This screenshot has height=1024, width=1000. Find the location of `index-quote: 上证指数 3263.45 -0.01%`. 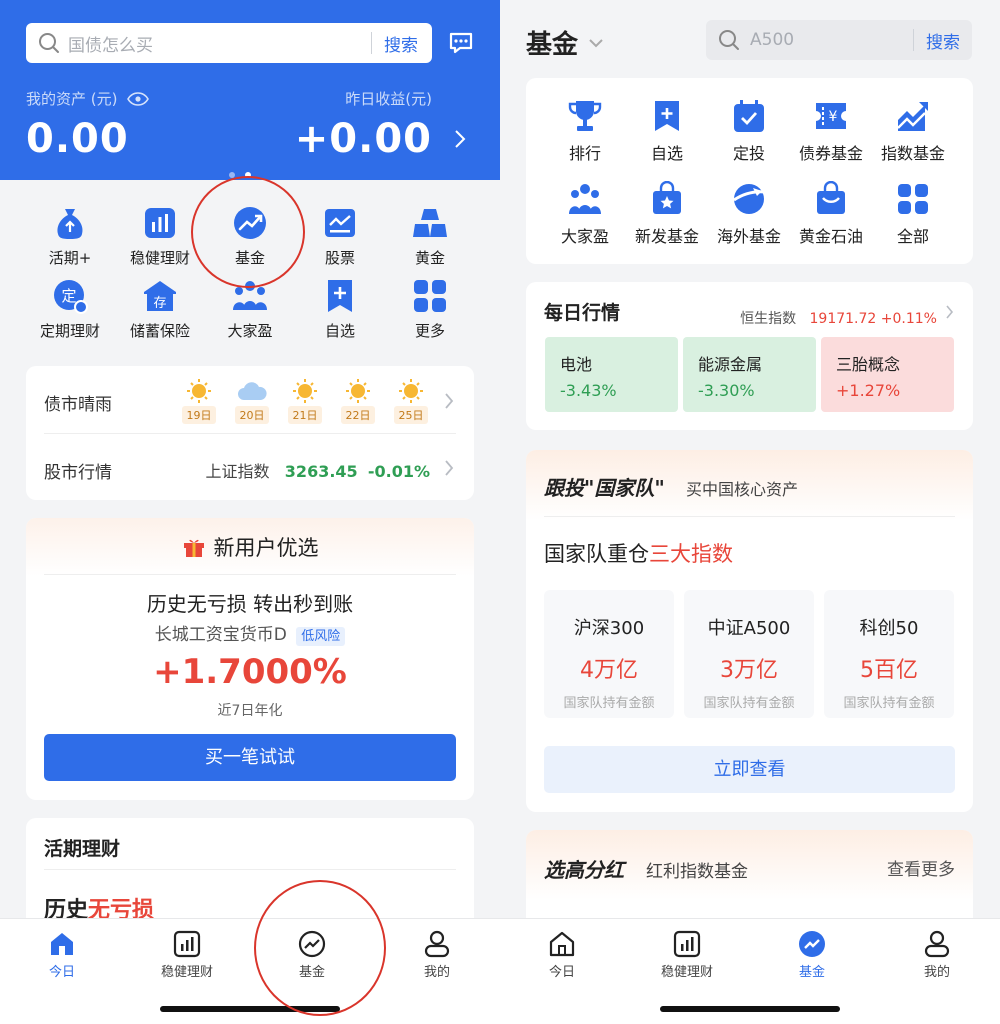

index-quote: 上证指数 3263.45 -0.01% is located at coordinates (318, 470).